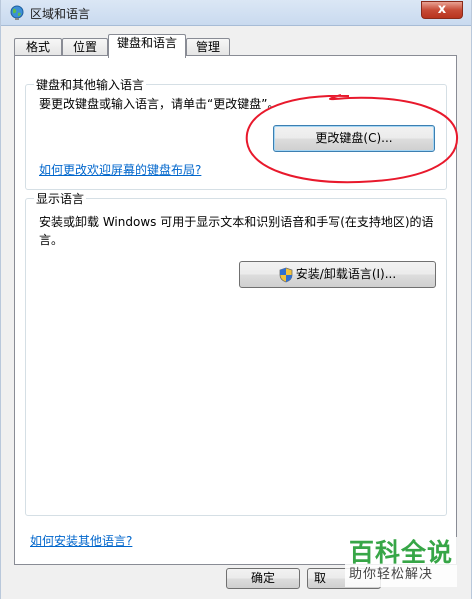 The height and width of the screenshot is (599, 472). I want to click on tab-administrative-label: 管理, so click(207, 47).